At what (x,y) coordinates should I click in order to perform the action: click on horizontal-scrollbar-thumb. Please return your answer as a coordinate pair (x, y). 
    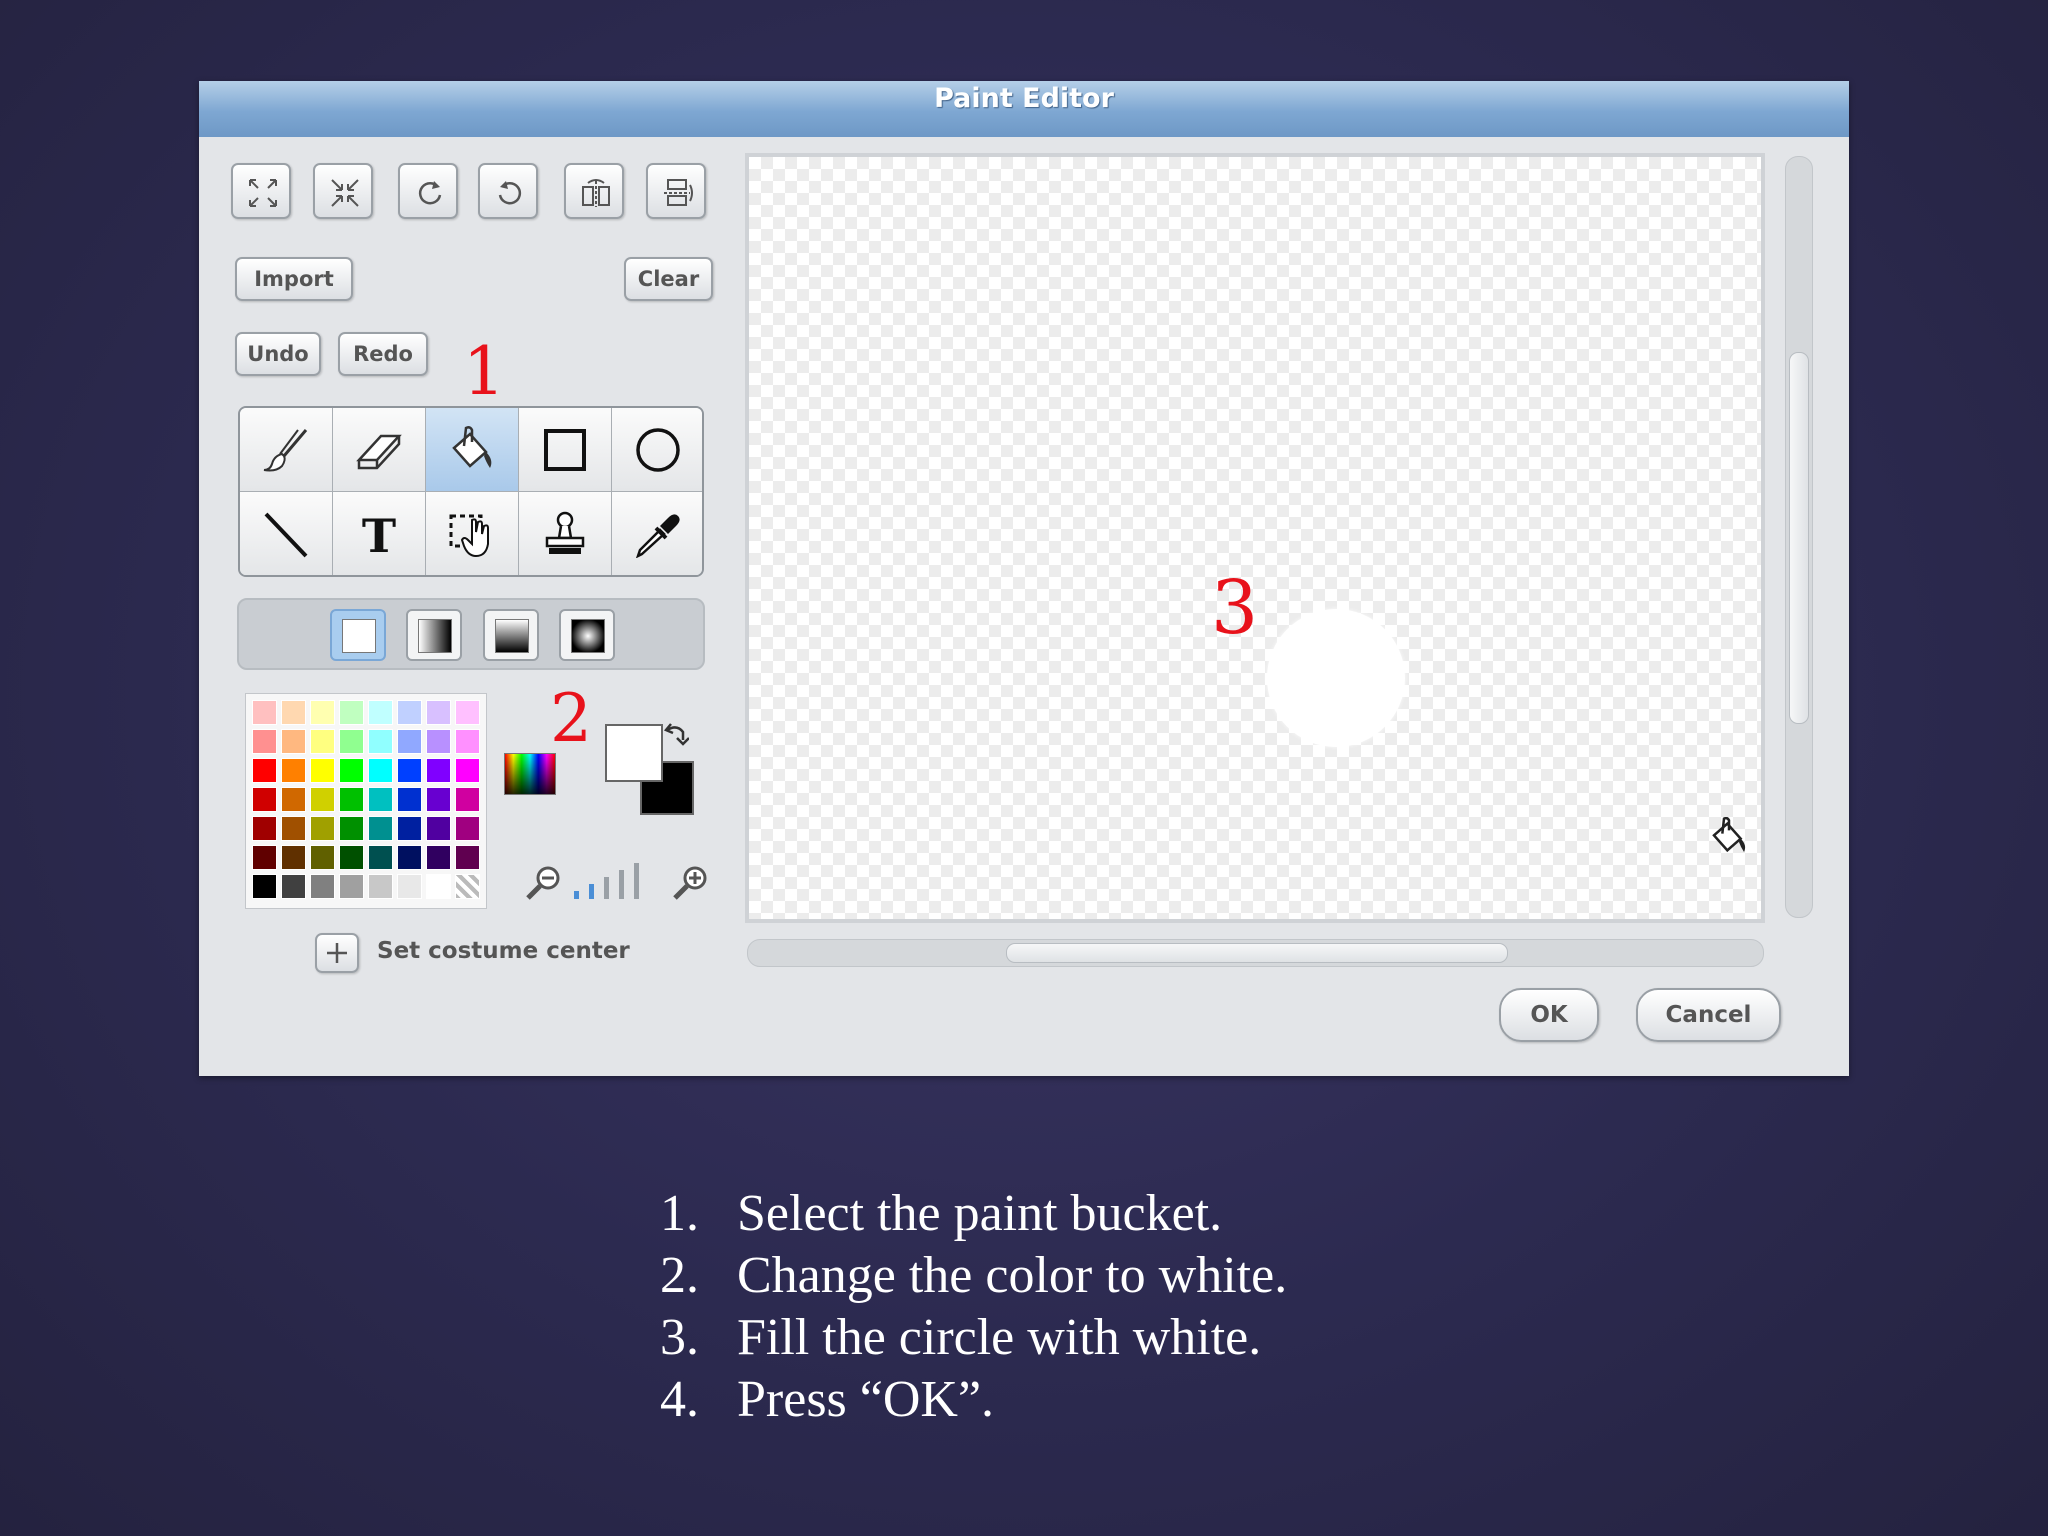
    Looking at the image, I should click on (1257, 953).